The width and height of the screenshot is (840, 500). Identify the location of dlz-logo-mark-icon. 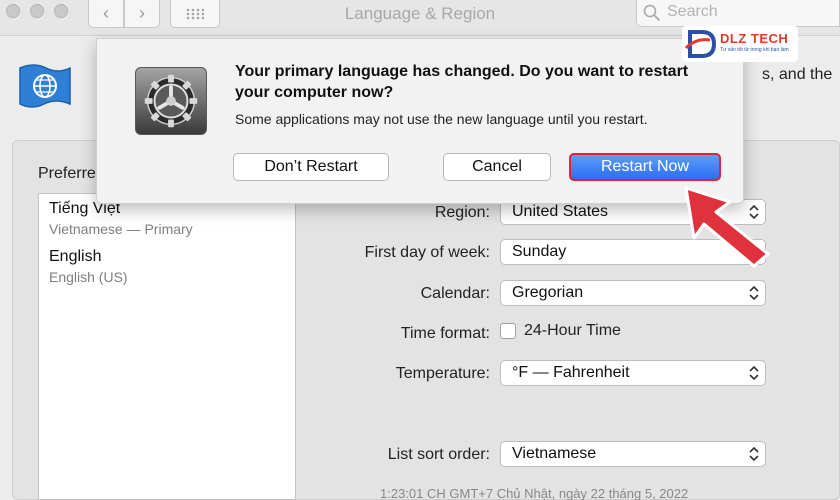
(700, 44).